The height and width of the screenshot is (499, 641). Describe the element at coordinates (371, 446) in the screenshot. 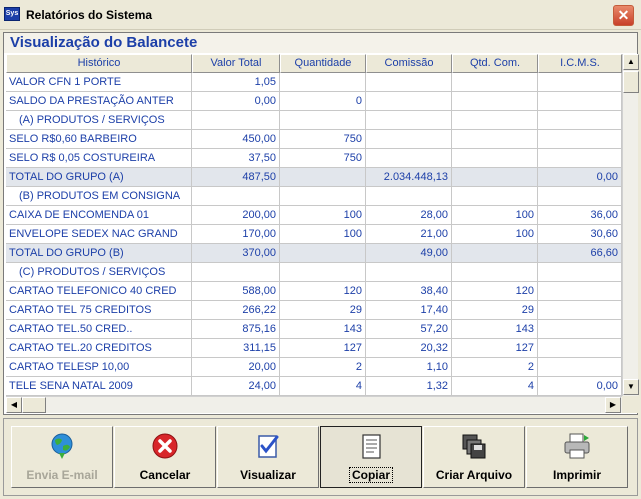

I see `document-copy-icon` at that location.